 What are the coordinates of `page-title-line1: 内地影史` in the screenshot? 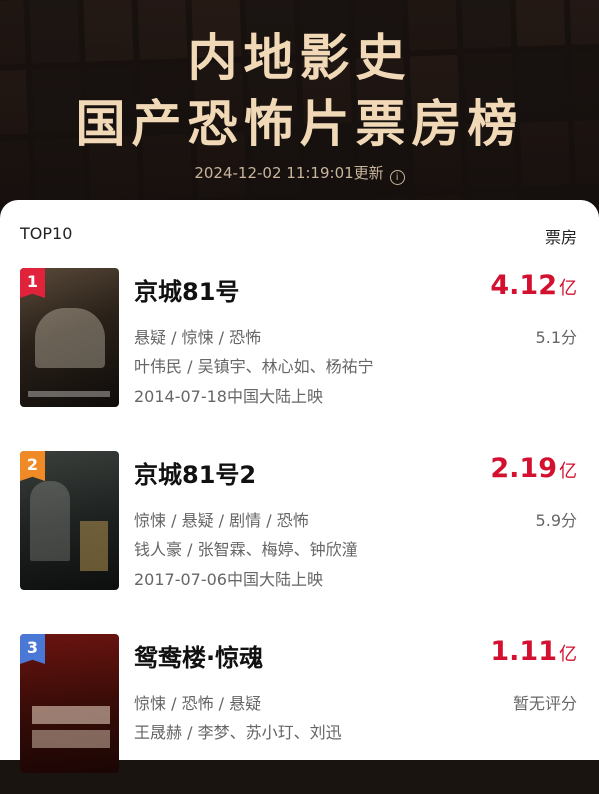 It's located at (299, 58).